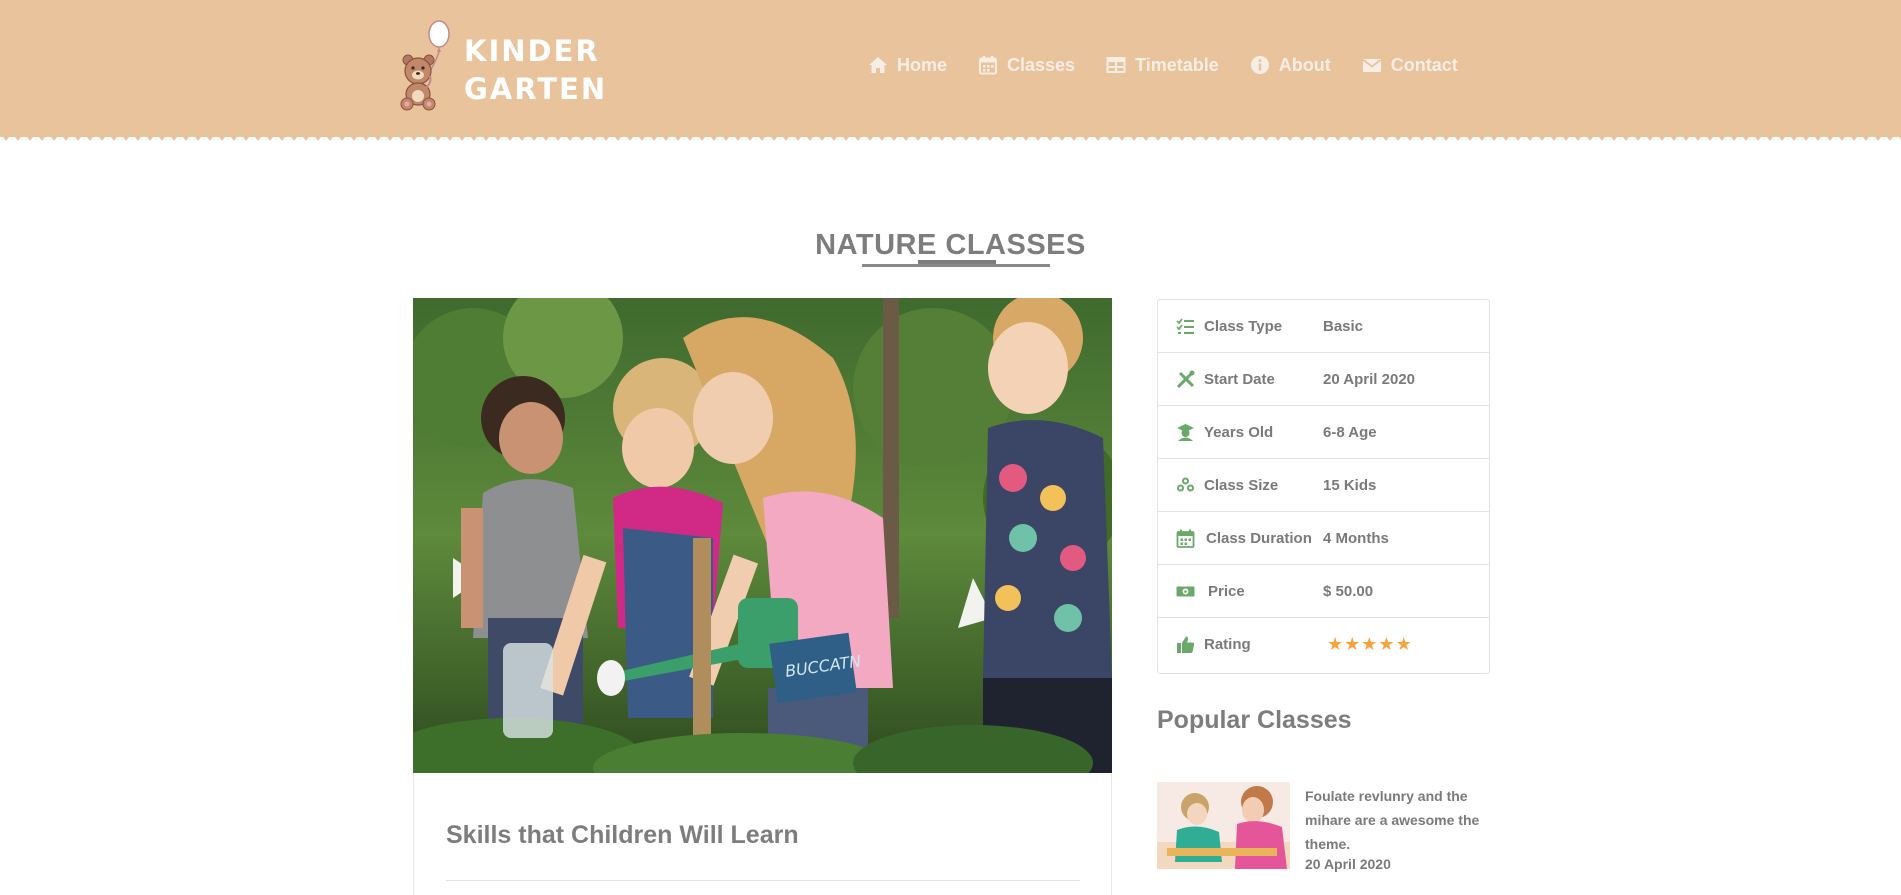  What do you see at coordinates (1254, 720) in the screenshot?
I see `popular-classes-heading: Popular Classes` at bounding box center [1254, 720].